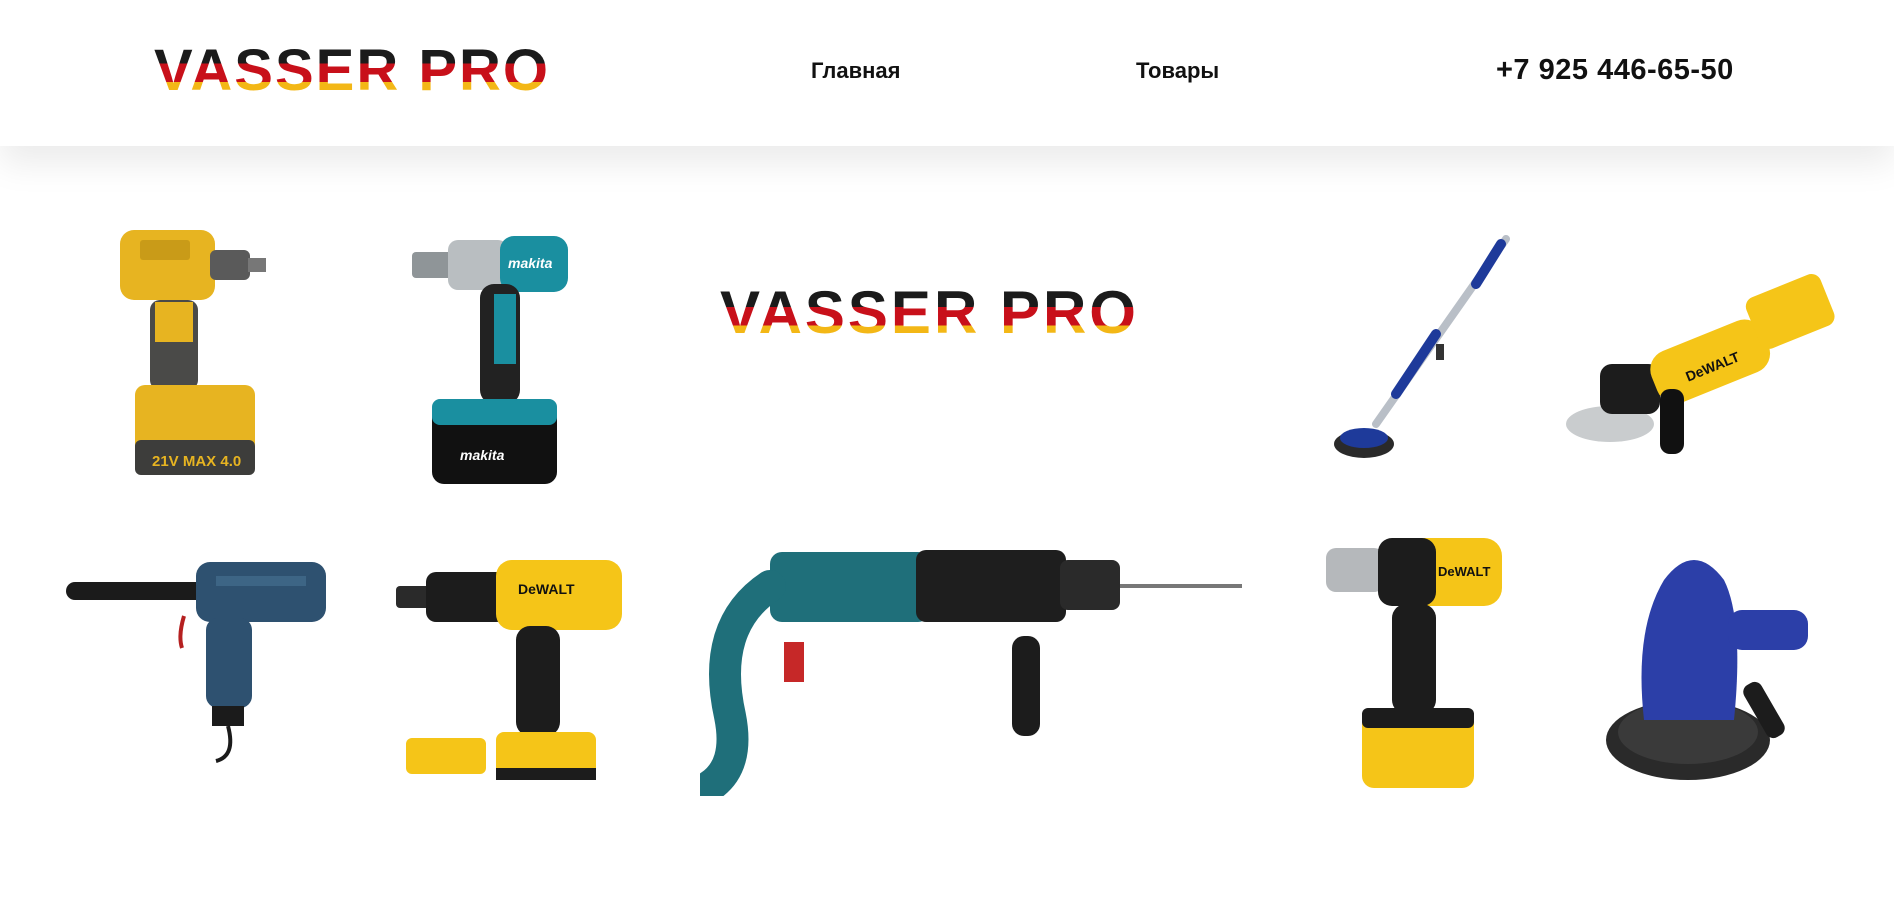 The height and width of the screenshot is (904, 1894). What do you see at coordinates (482, 455) in the screenshot?
I see `battery-brand-label: makita` at bounding box center [482, 455].